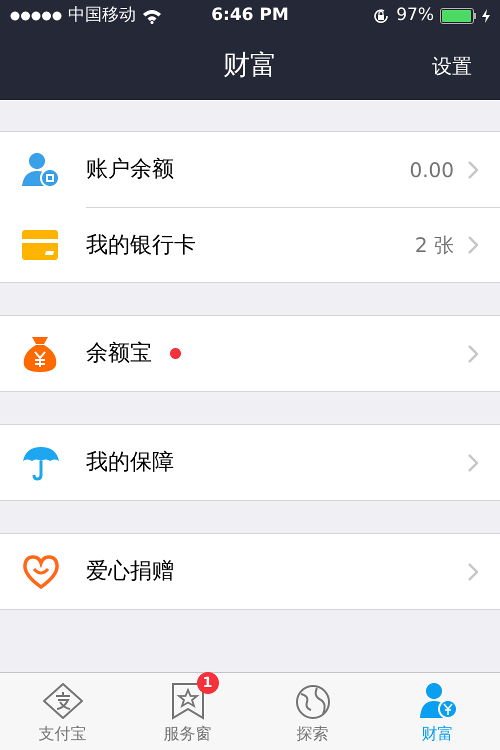 The image size is (500, 750). Describe the element at coordinates (207, 683) in the screenshot. I see `notification-badge: 1` at that location.